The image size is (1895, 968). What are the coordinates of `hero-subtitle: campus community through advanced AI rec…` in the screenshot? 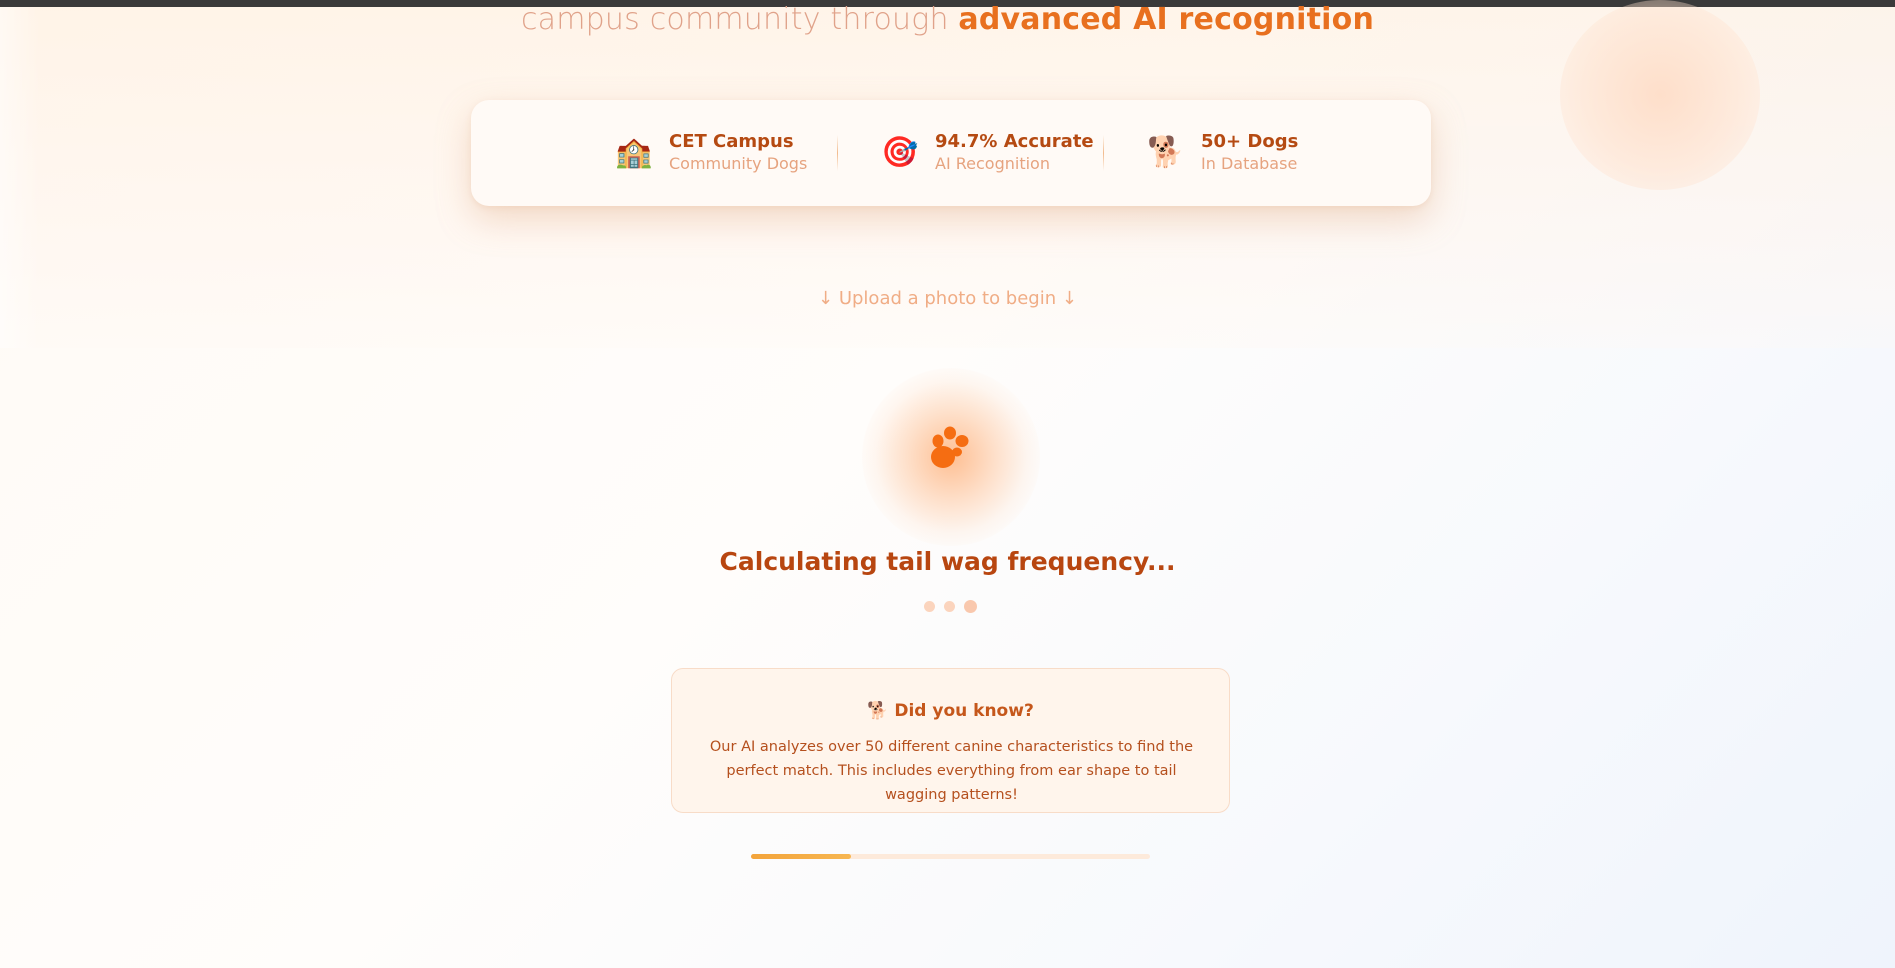 It's located at (947, 19).